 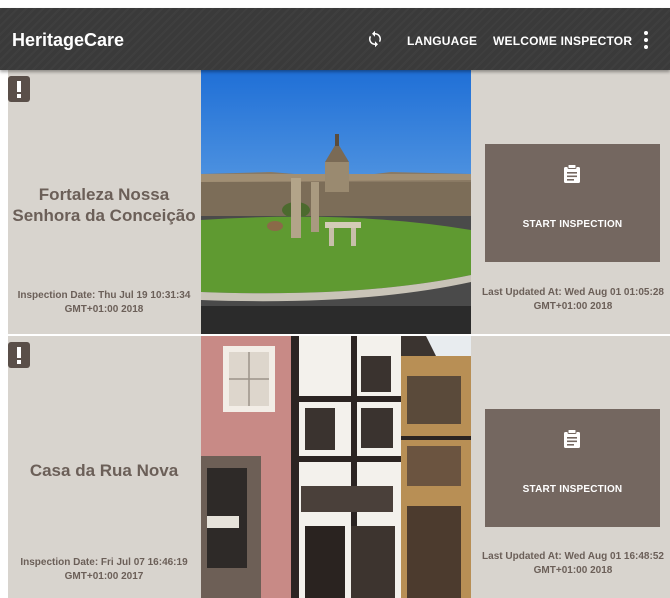 I want to click on app-title: HeritageCare, so click(x=68, y=40).